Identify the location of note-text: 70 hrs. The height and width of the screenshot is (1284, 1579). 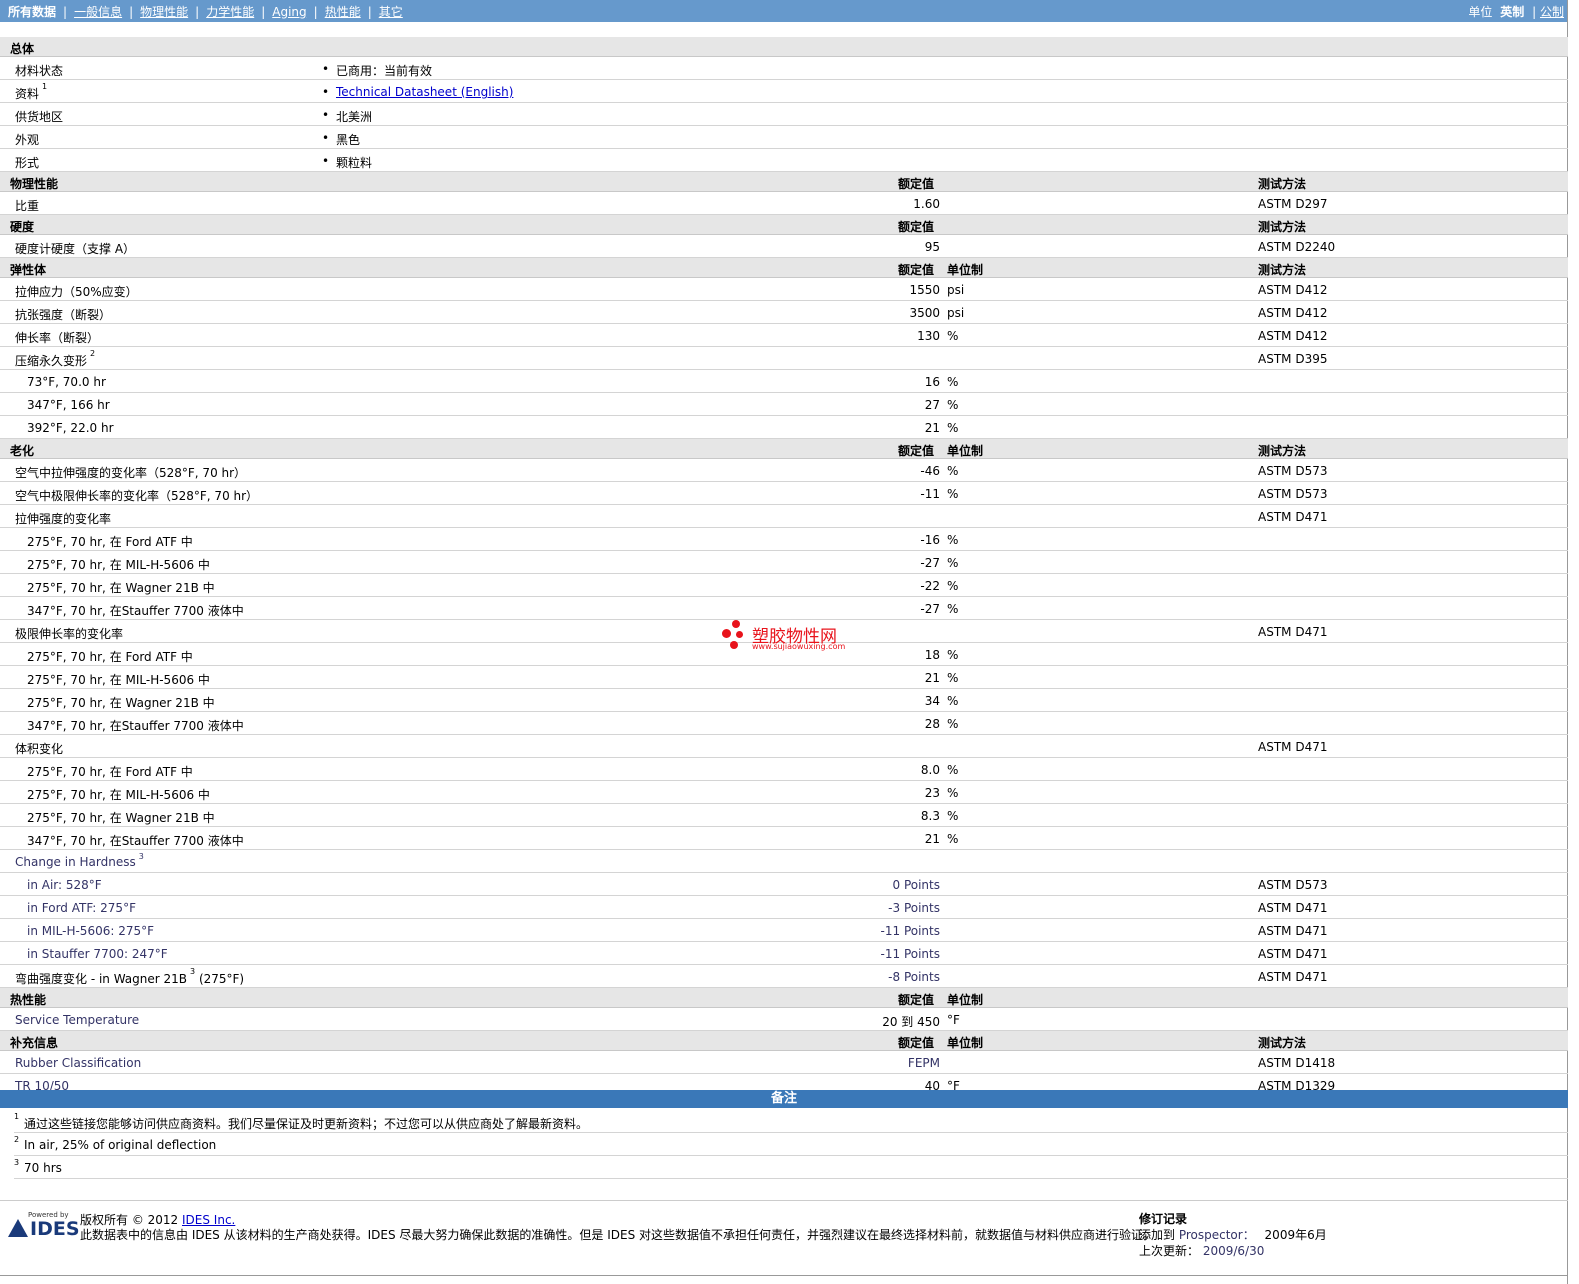
(43, 1168).